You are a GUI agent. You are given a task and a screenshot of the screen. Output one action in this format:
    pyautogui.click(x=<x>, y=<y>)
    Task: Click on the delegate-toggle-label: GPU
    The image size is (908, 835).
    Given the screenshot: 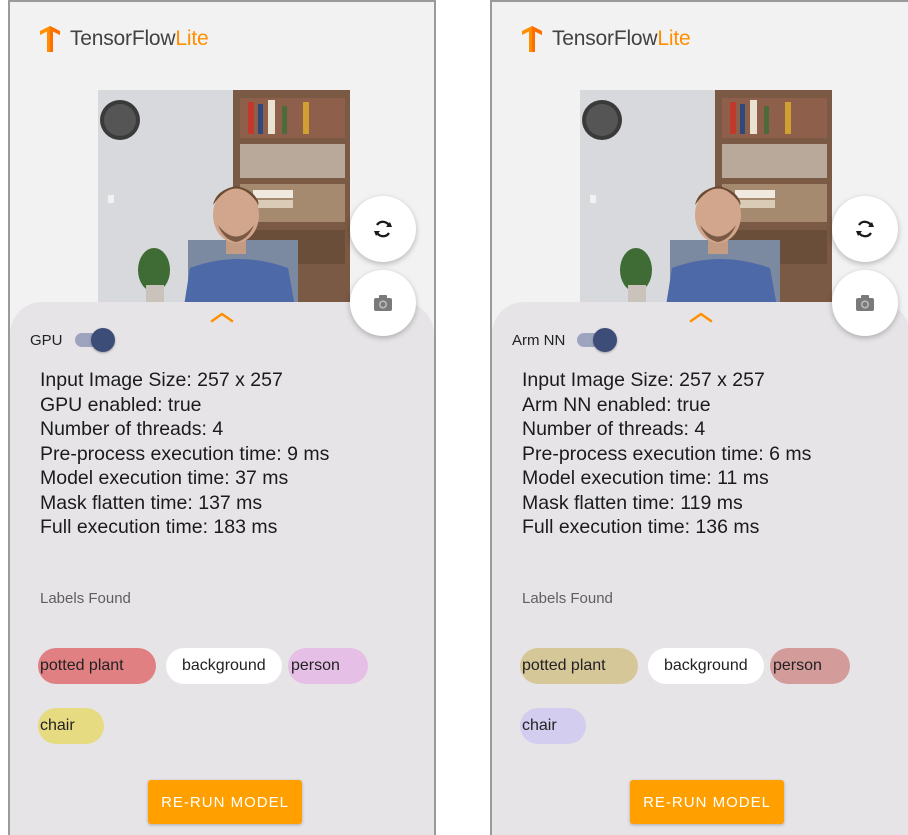 What is the action you would take?
    pyautogui.click(x=46, y=340)
    